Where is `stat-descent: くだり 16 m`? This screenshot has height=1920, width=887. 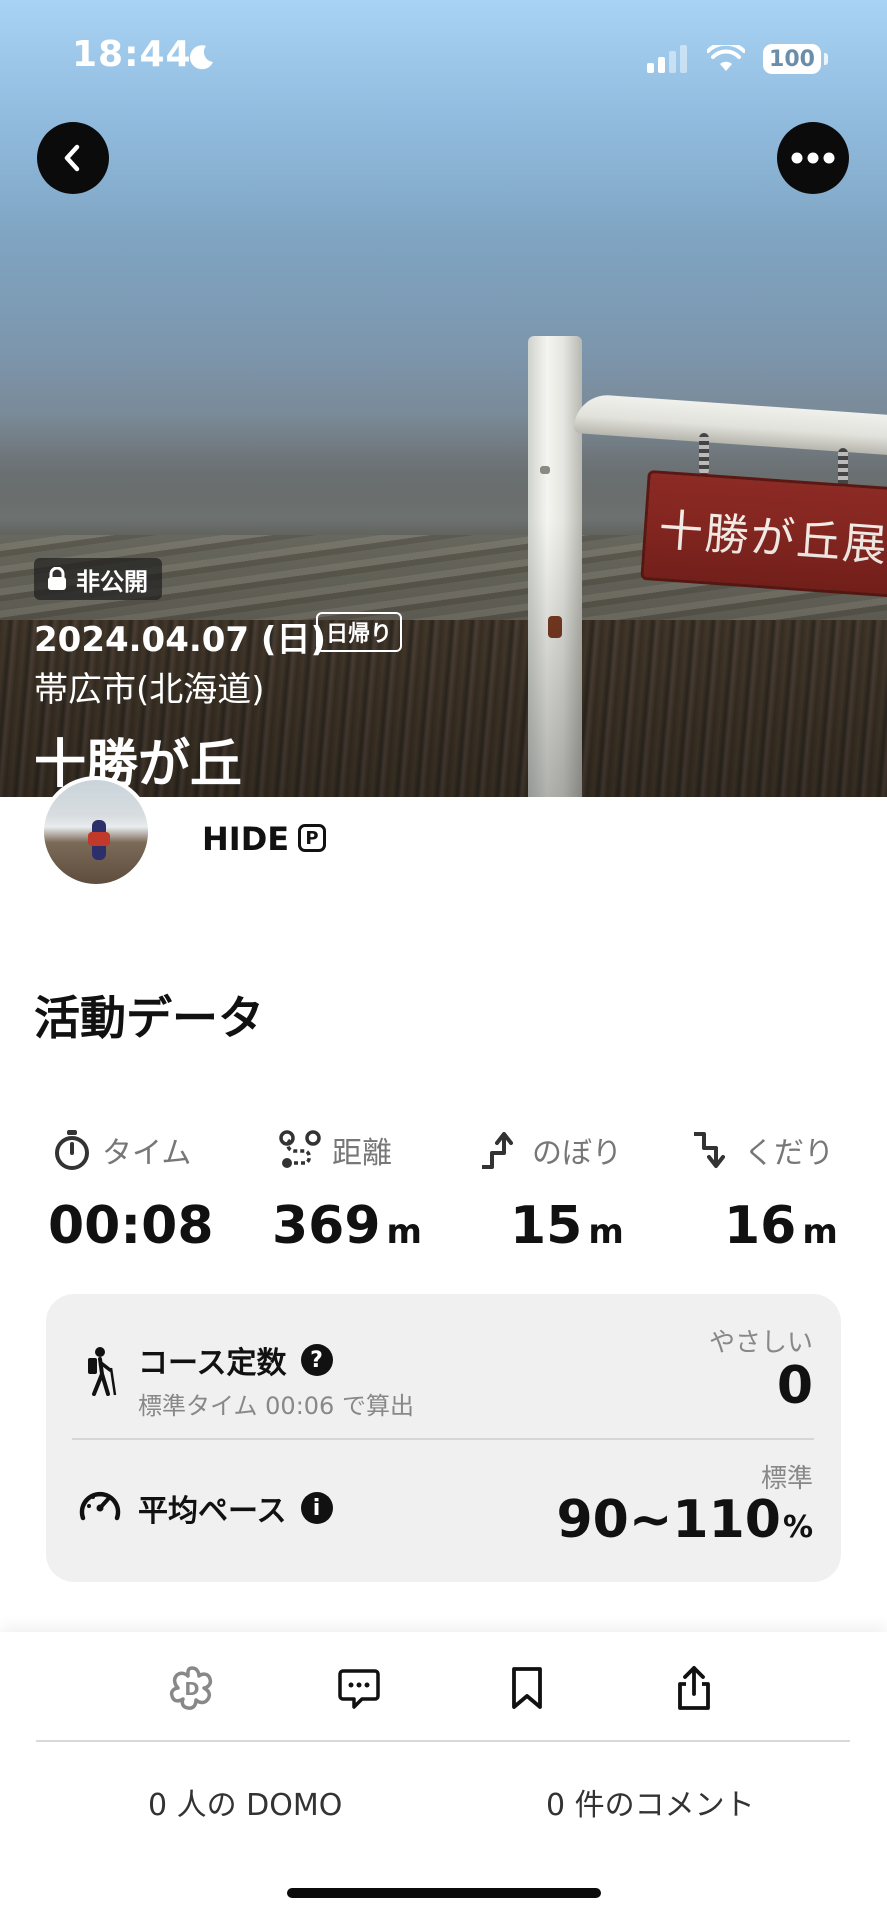 stat-descent: くだり 16 m is located at coordinates (764, 1192).